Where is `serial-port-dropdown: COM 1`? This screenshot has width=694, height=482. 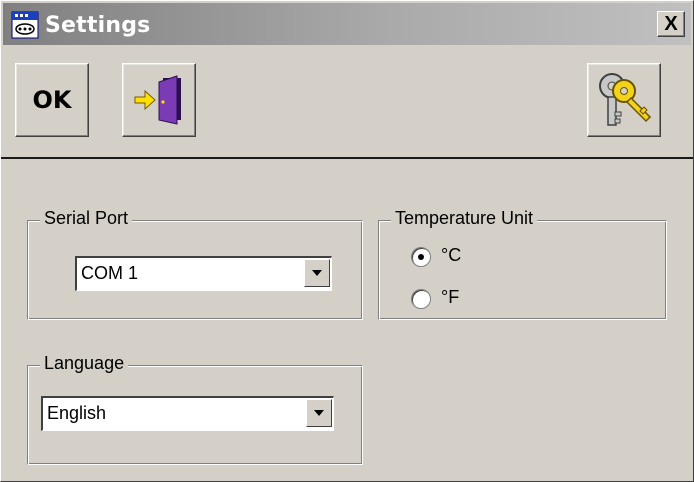 serial-port-dropdown: COM 1 is located at coordinates (203, 273).